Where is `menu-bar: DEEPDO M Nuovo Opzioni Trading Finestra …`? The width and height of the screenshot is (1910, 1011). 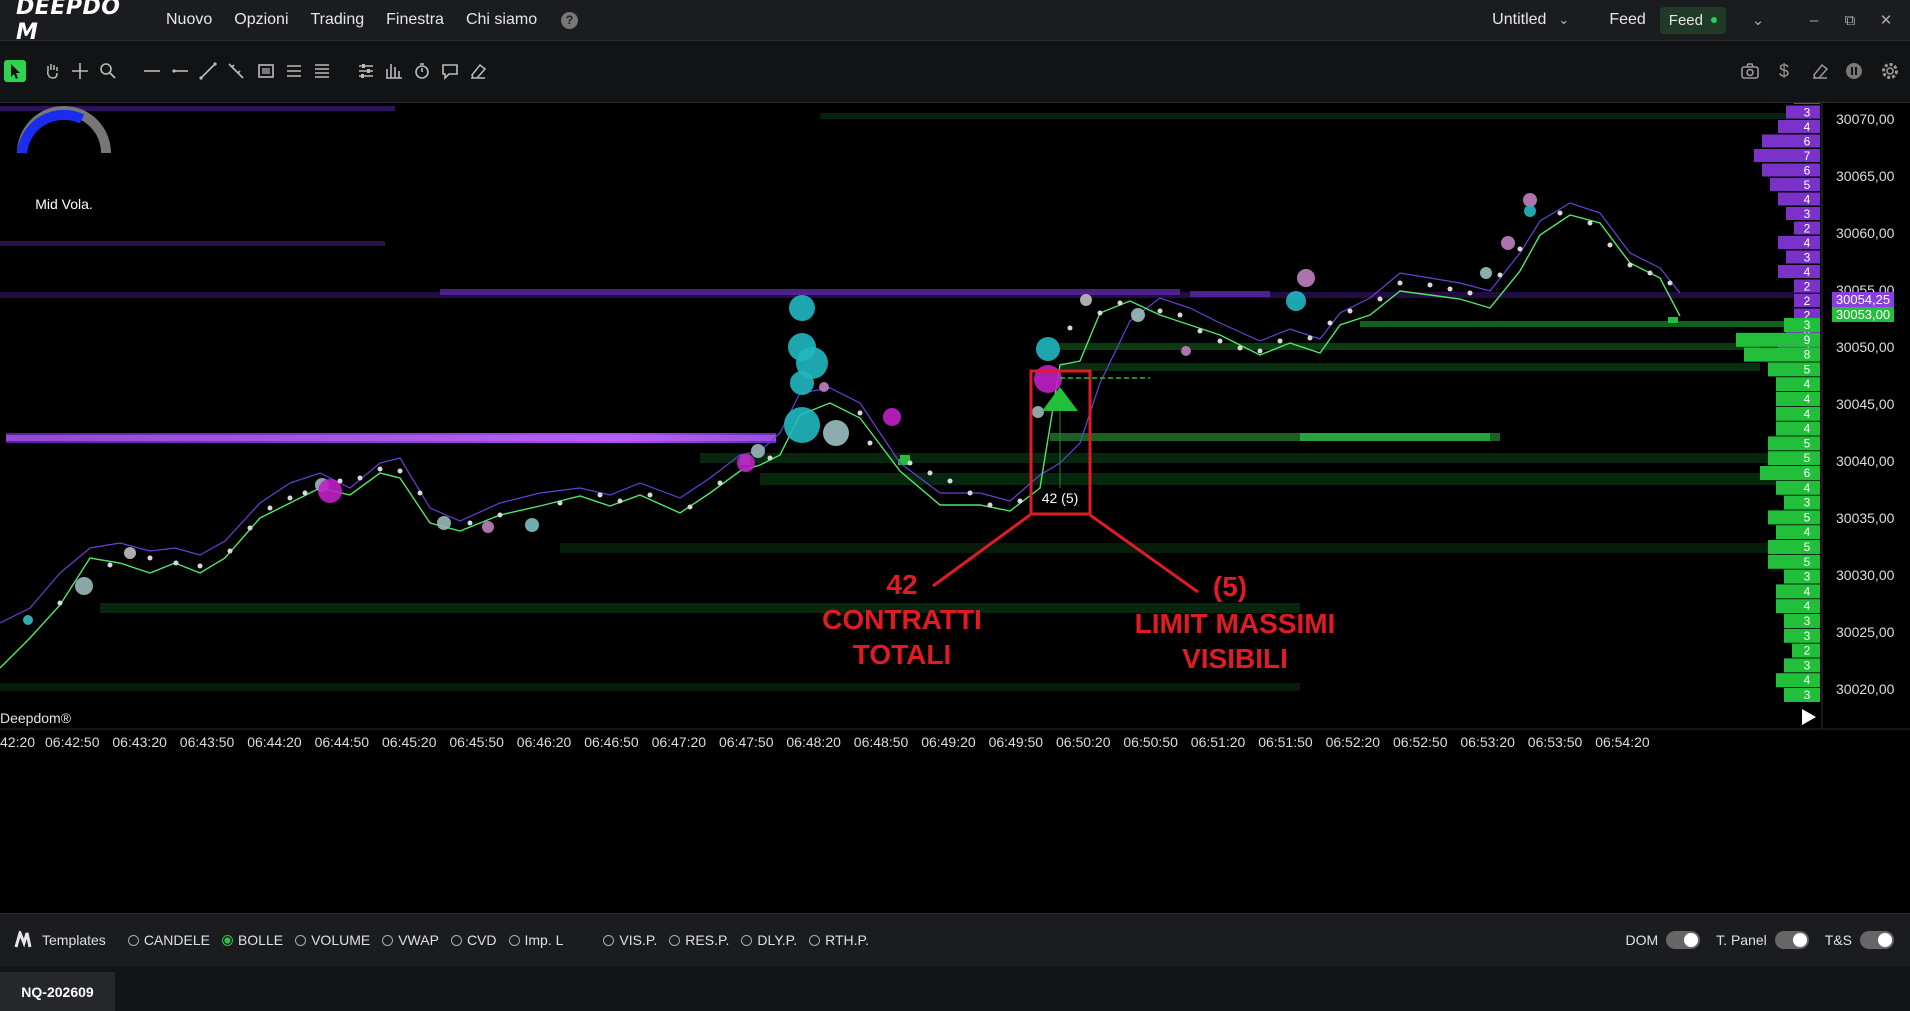
menu-bar: DEEPDO M Nuovo Opzioni Trading Finestra … is located at coordinates (955, 22).